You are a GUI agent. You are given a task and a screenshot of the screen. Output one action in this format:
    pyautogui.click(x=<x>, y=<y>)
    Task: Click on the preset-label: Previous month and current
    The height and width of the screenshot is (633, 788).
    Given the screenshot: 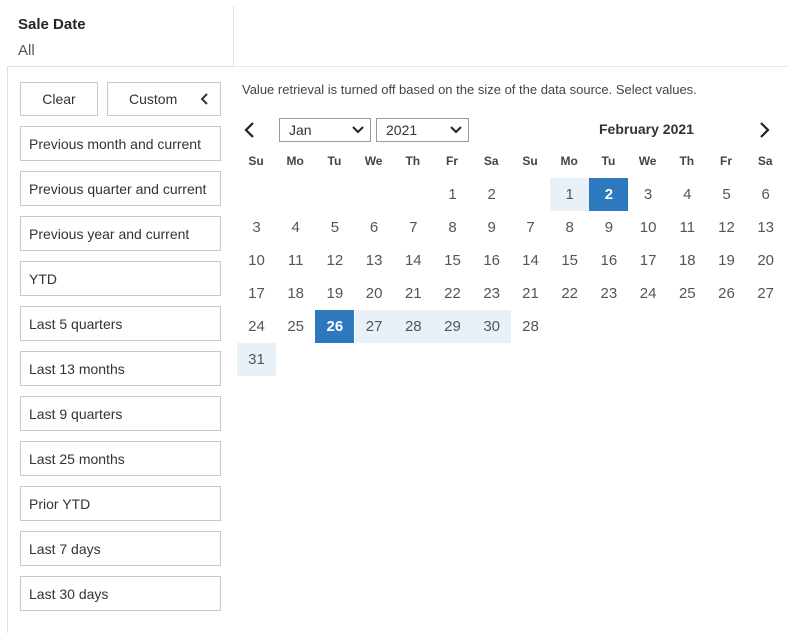 What is the action you would take?
    pyautogui.click(x=115, y=143)
    